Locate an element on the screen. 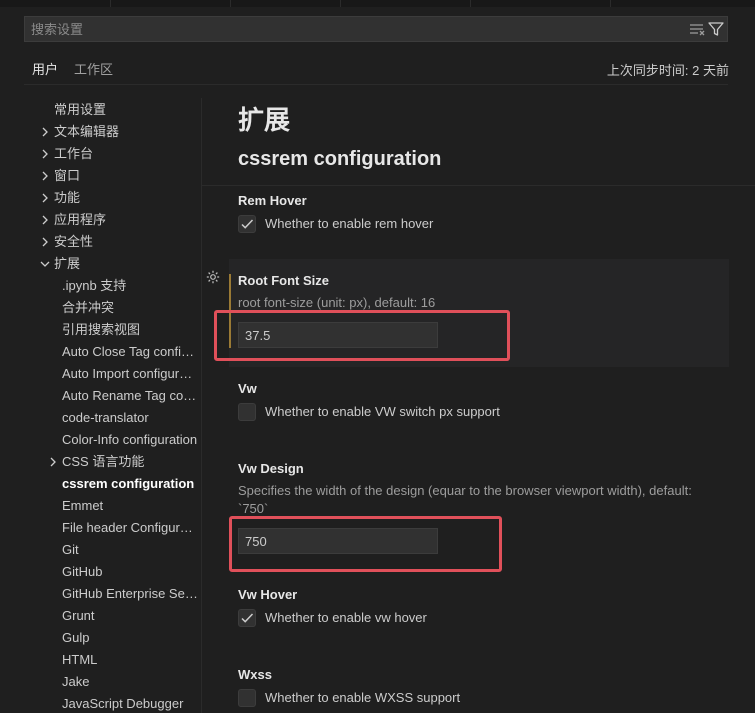  setting-vw-hover-title: Vw Hover is located at coordinates (268, 594).